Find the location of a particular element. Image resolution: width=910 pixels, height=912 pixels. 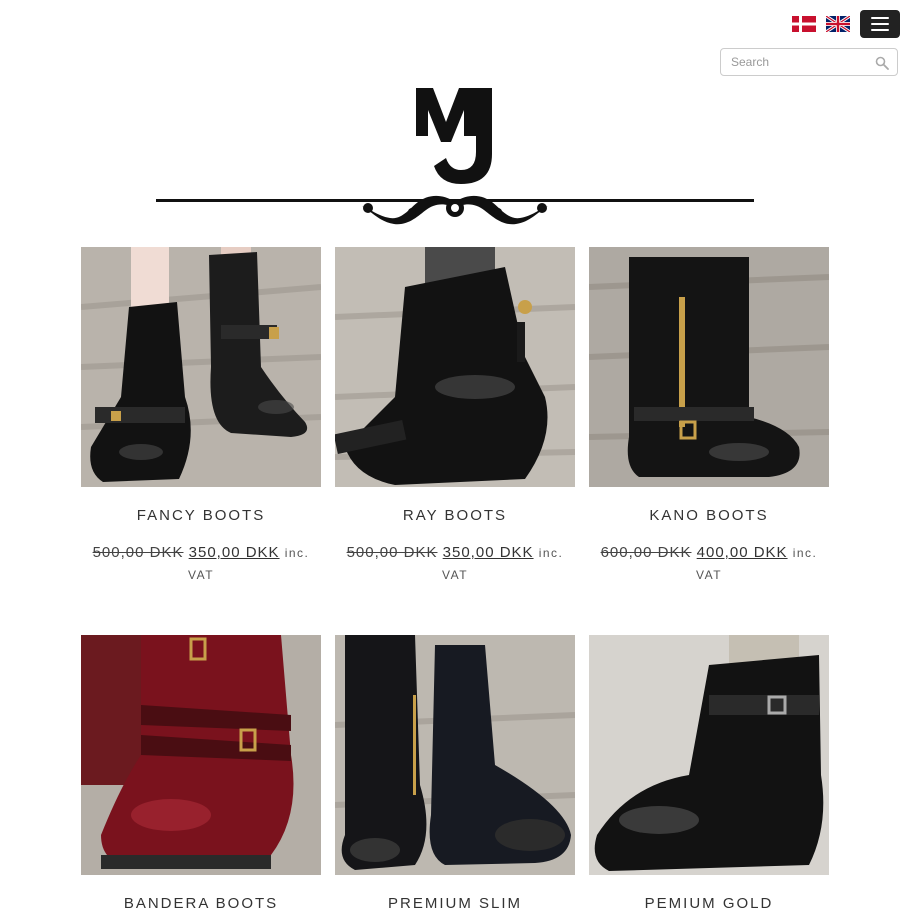

product-name: PEMIUM GOLD is located at coordinates (709, 903).